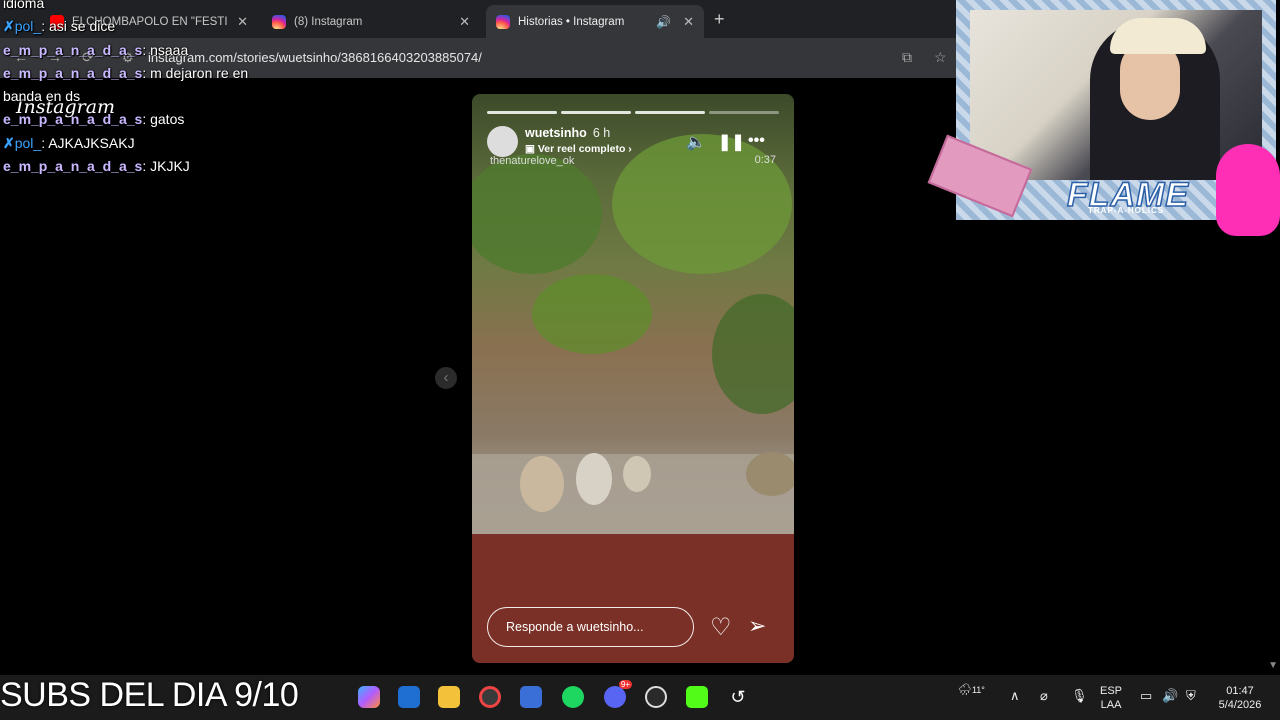 The width and height of the screenshot is (1280, 720). I want to click on previous-story-button: ‹, so click(446, 378).